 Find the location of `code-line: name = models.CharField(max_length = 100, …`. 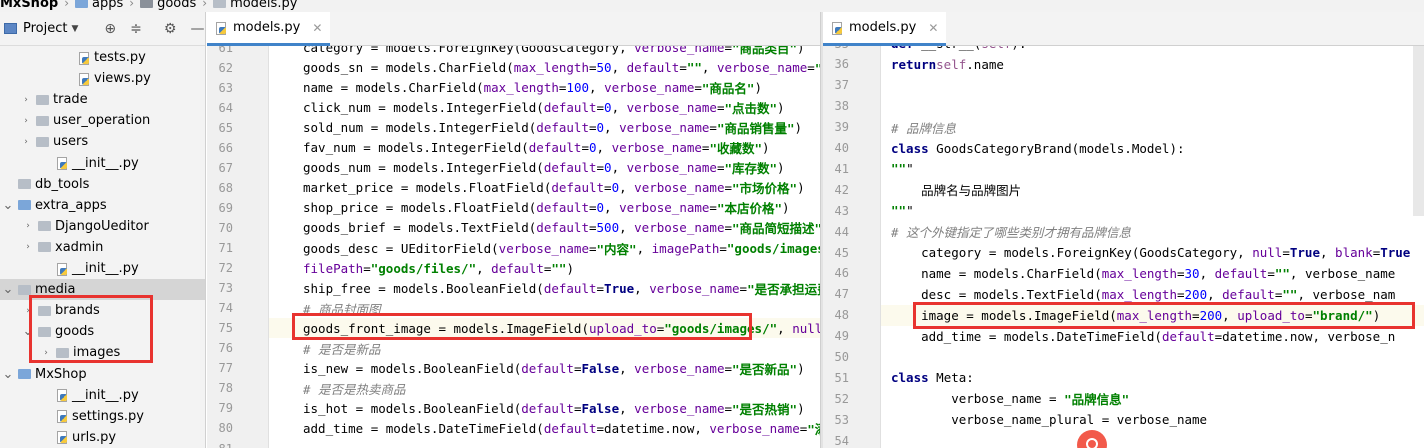

code-line: name = models.CharField(max_length = 100, … is located at coordinates (532, 87).